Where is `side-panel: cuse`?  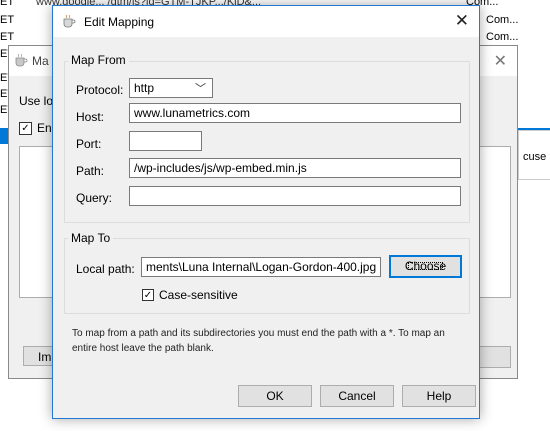 side-panel: cuse is located at coordinates (534, 155).